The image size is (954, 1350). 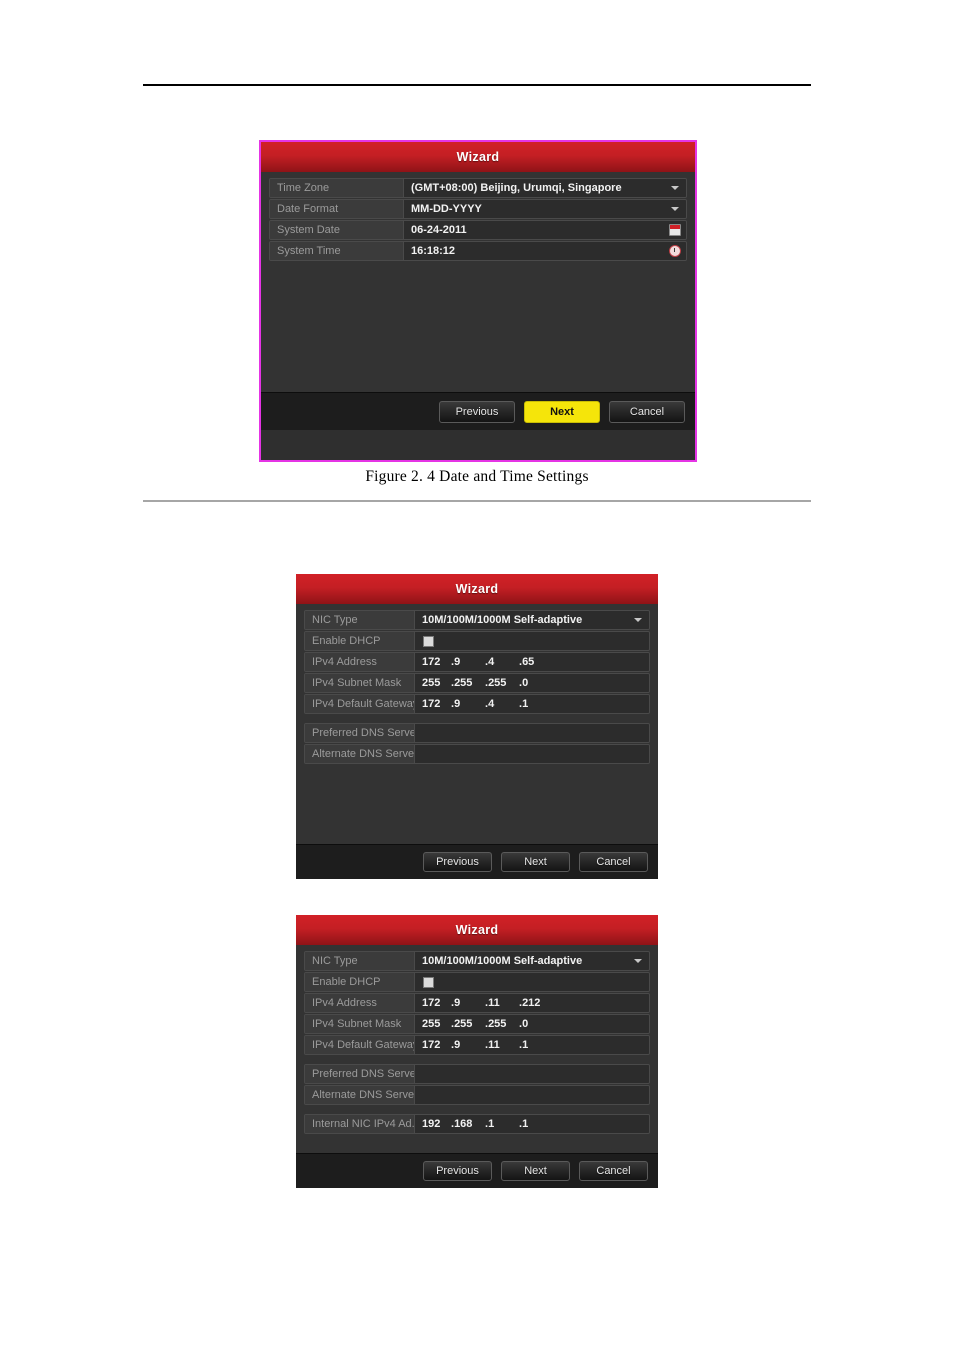 I want to click on internal-nic-octet-1: 192, so click(x=436, y=1124).